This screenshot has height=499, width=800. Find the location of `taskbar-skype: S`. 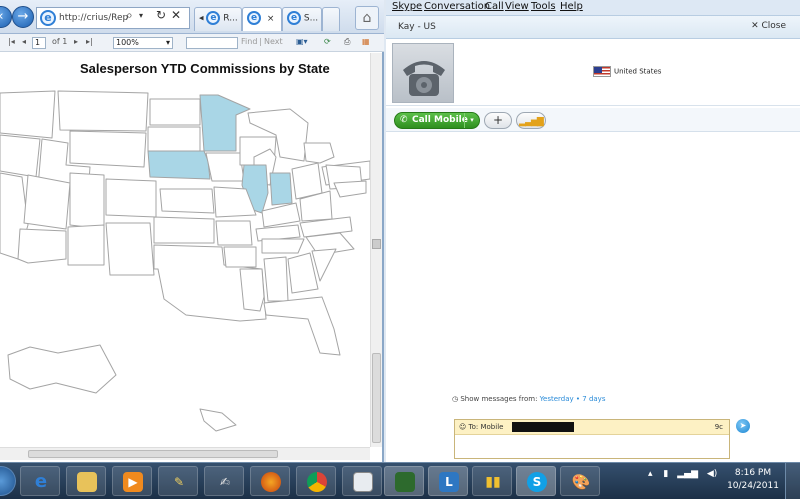

taskbar-skype: S is located at coordinates (536, 481).